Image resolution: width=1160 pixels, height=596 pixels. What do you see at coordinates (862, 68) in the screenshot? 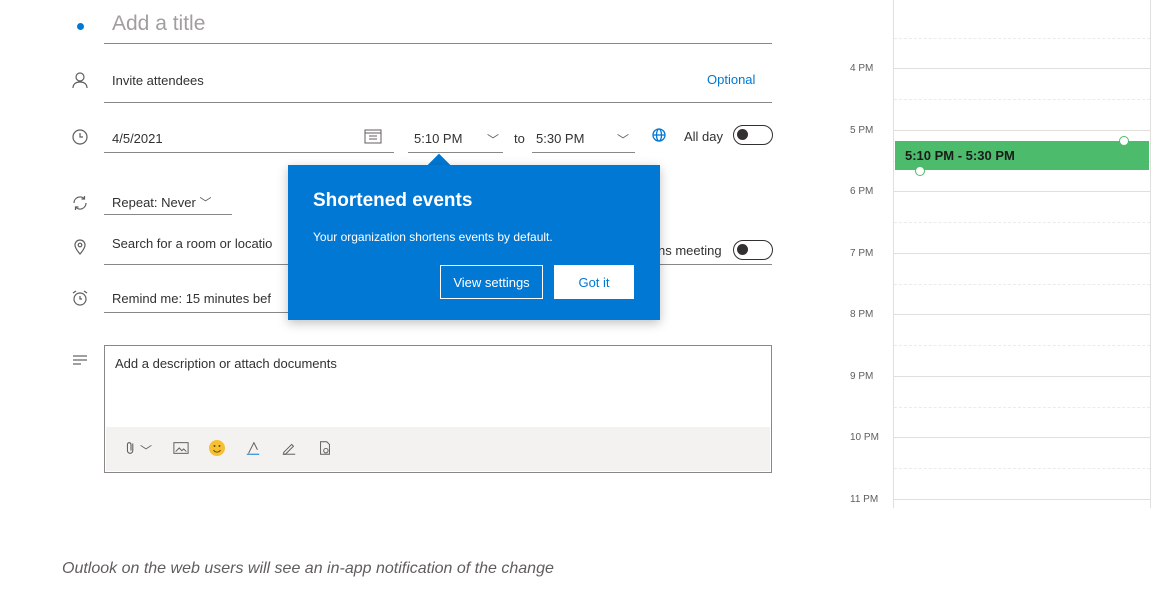
I see `hour-label: 4 PM` at bounding box center [862, 68].